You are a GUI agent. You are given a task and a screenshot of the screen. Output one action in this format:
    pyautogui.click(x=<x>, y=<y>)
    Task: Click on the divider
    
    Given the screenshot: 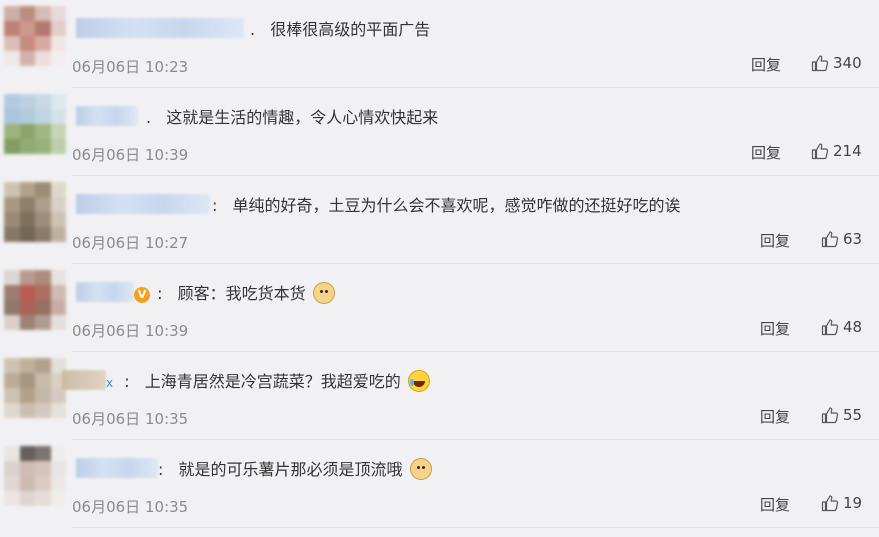 What is the action you would take?
    pyautogui.click(x=475, y=527)
    